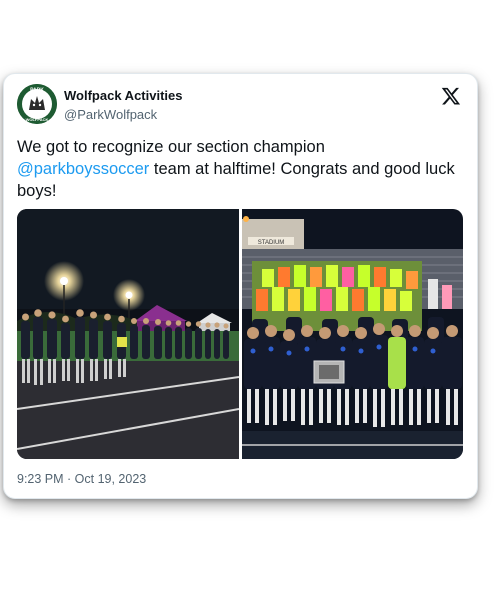  What do you see at coordinates (81, 479) in the screenshot?
I see `tweet-timestamp: 9:23 PM · Oct 19, 2023` at bounding box center [81, 479].